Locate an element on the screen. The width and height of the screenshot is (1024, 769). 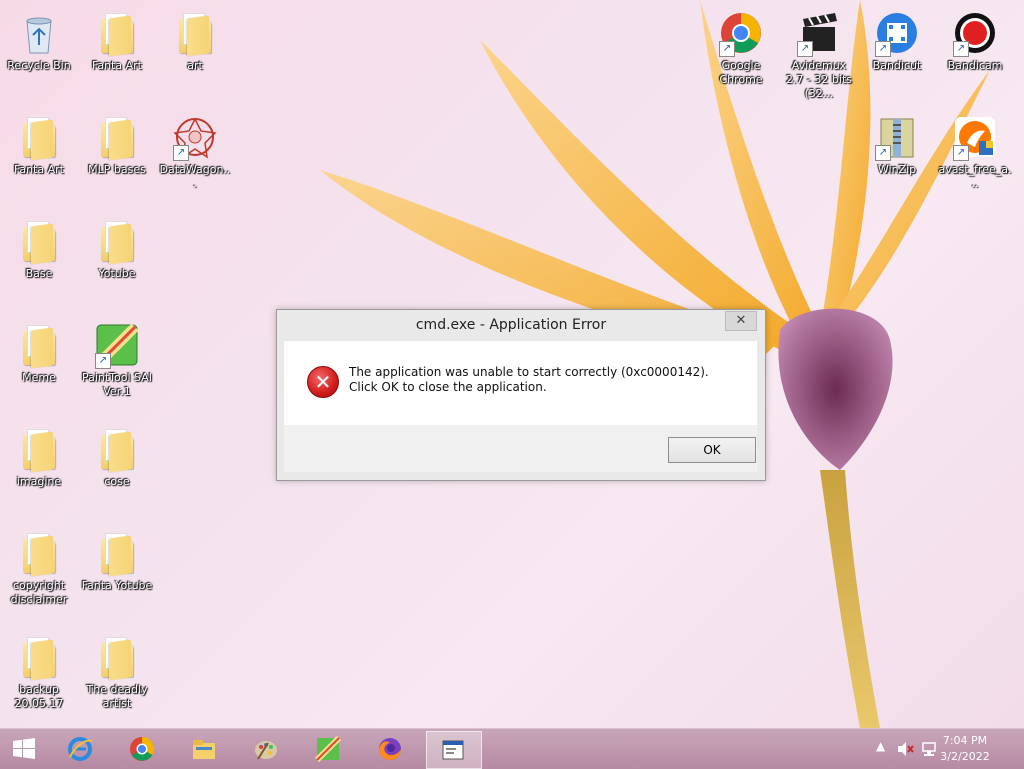
desktop-icon: Meme is located at coordinates (39, 365).